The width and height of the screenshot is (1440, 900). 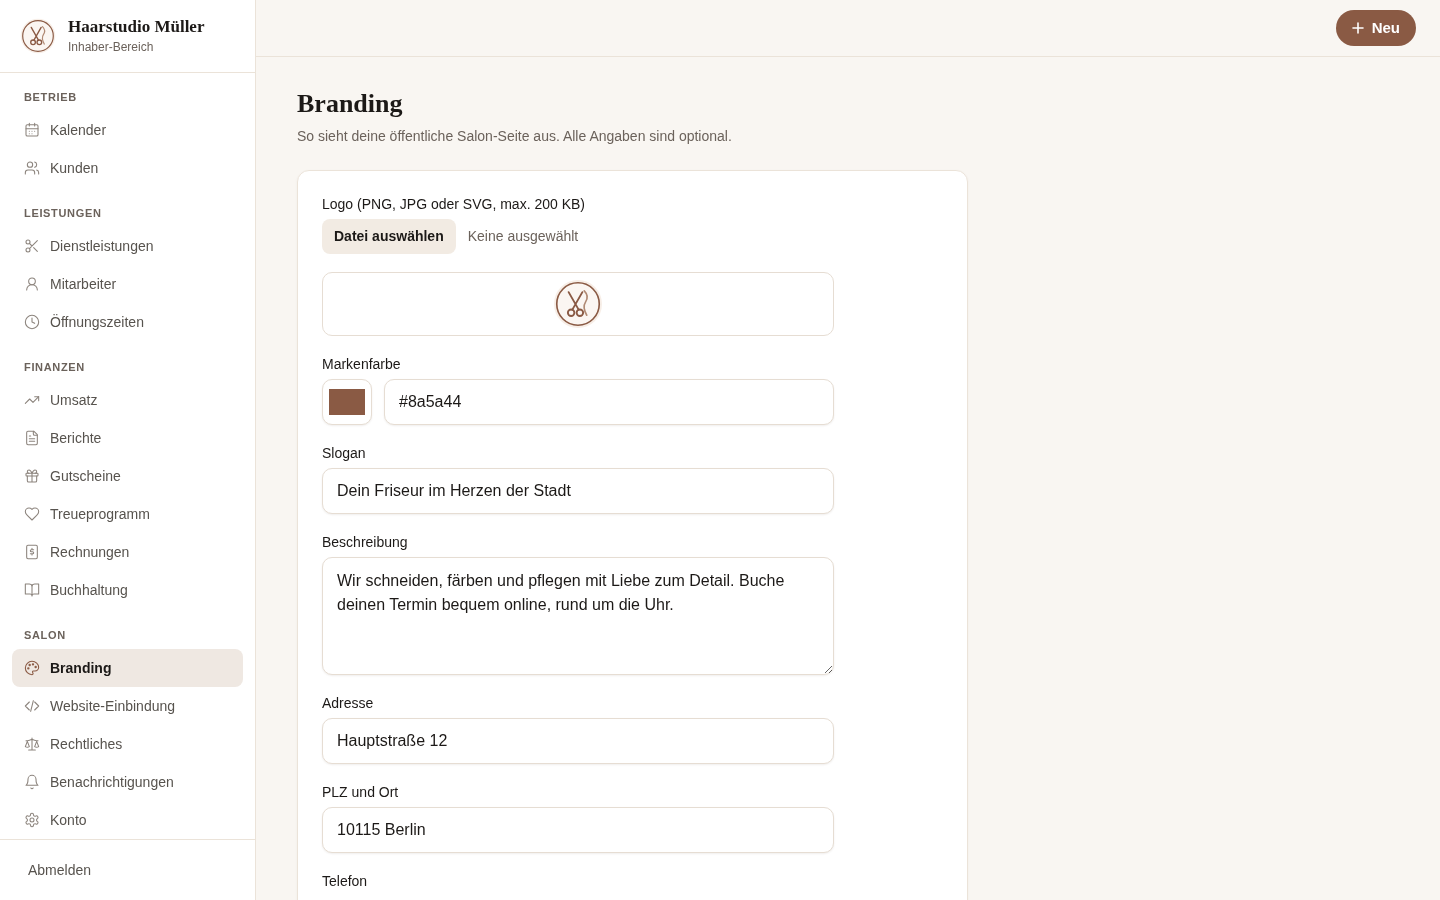 I want to click on text-field: 10115 Berlin, so click(x=578, y=830).